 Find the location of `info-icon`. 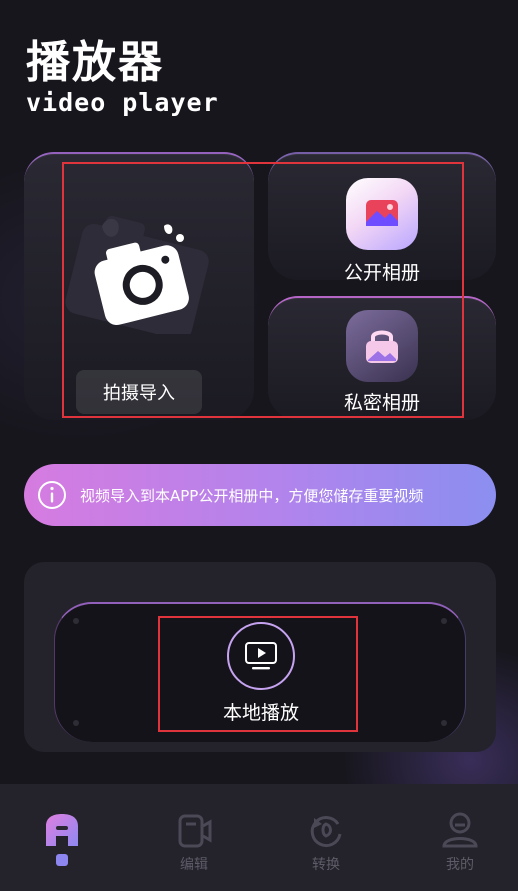

info-icon is located at coordinates (52, 495).